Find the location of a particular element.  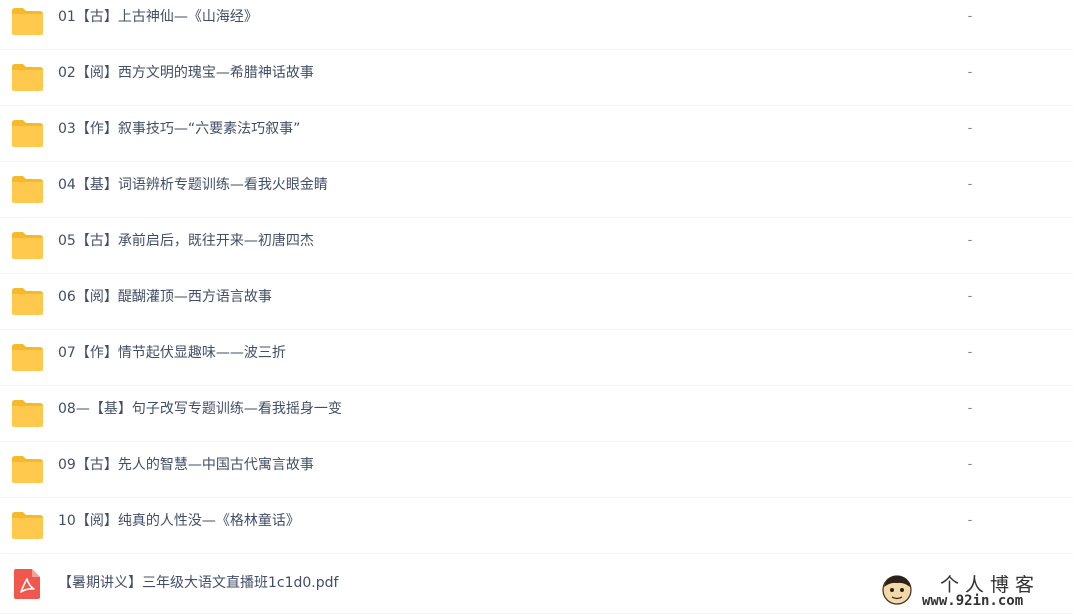

file-name: 08—【基】句子改写专题训练—看我摇身一变 is located at coordinates (200, 414).